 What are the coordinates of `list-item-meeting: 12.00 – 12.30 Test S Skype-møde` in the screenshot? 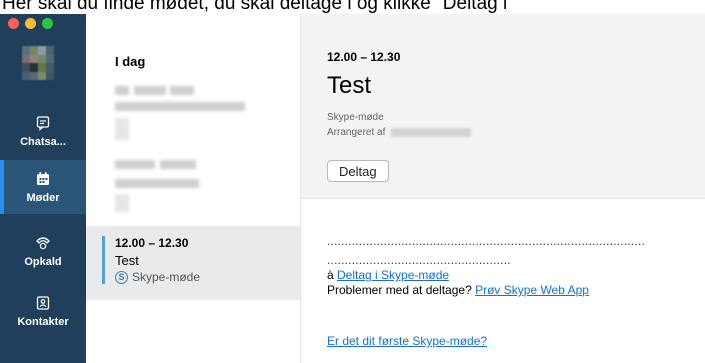 It's located at (193, 263).